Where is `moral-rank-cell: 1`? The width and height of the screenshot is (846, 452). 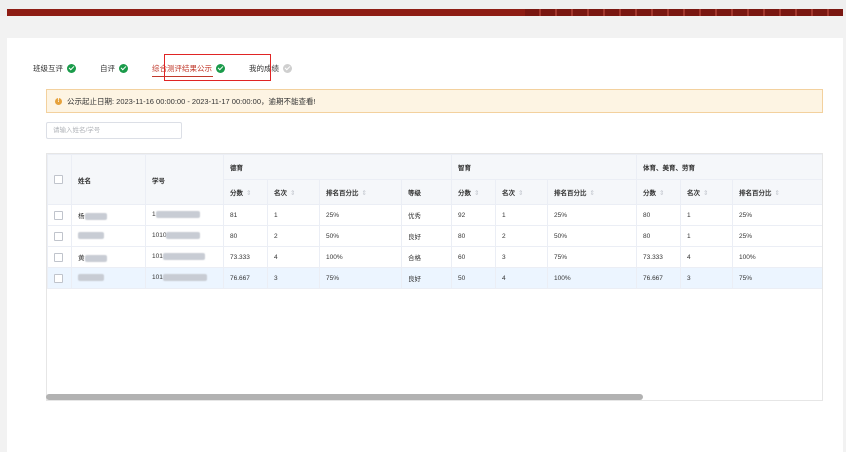 moral-rank-cell: 1 is located at coordinates (293, 215).